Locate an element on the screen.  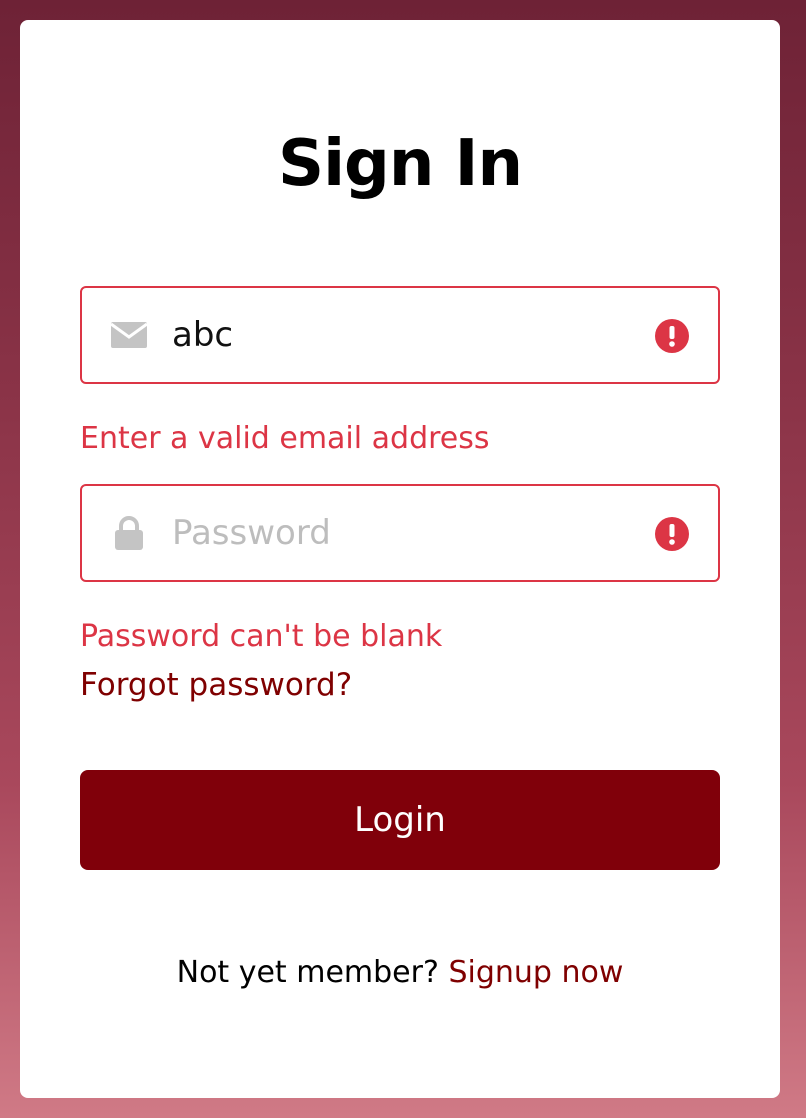
password-error: Password can't be blank is located at coordinates (261, 636).